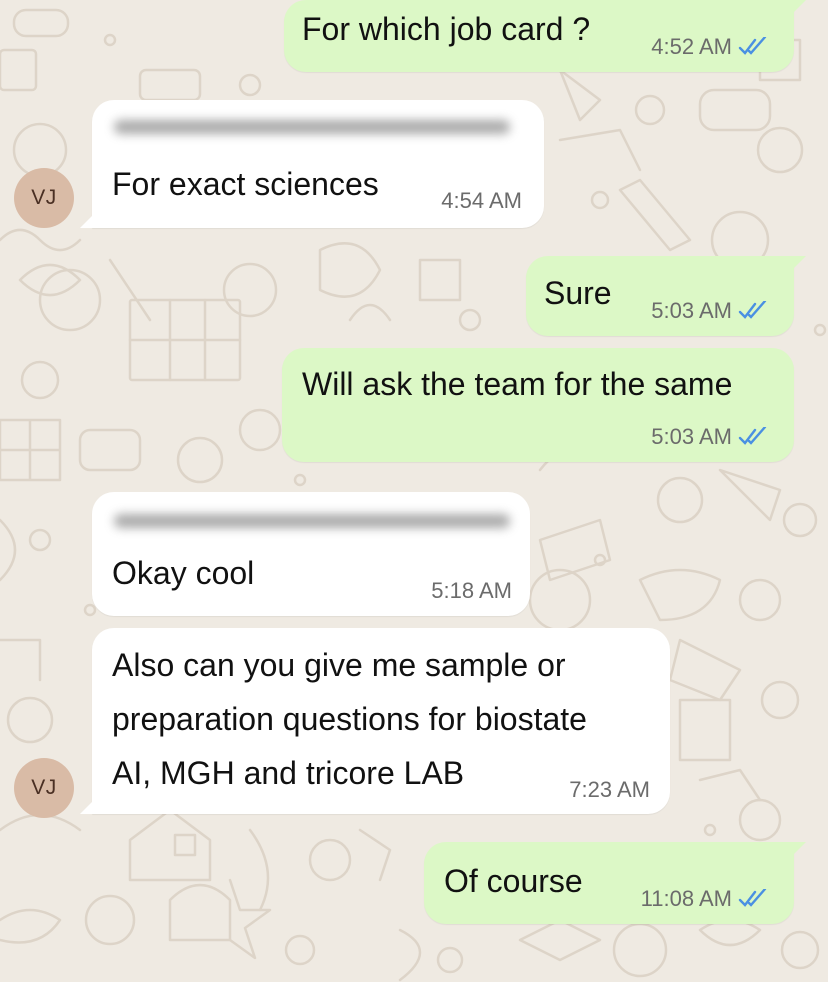 The width and height of the screenshot is (828, 982). What do you see at coordinates (349, 719) in the screenshot?
I see `message-text-line: preparation questions for biostate` at bounding box center [349, 719].